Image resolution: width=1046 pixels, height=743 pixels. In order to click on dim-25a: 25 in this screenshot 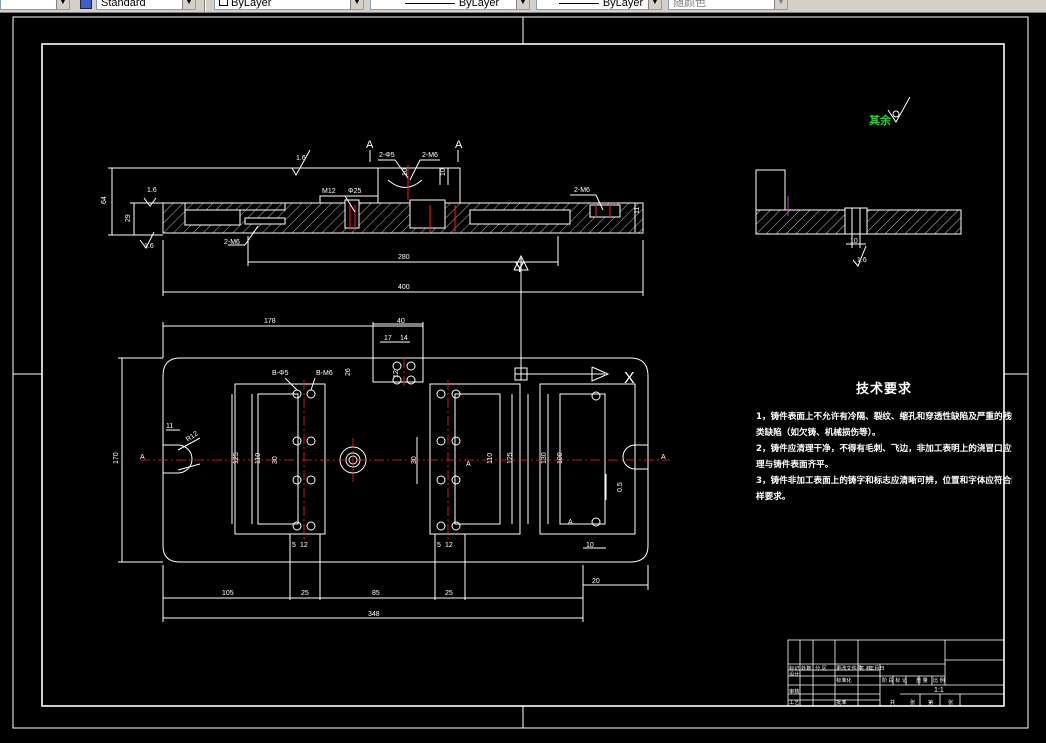, I will do `click(305, 593)`.